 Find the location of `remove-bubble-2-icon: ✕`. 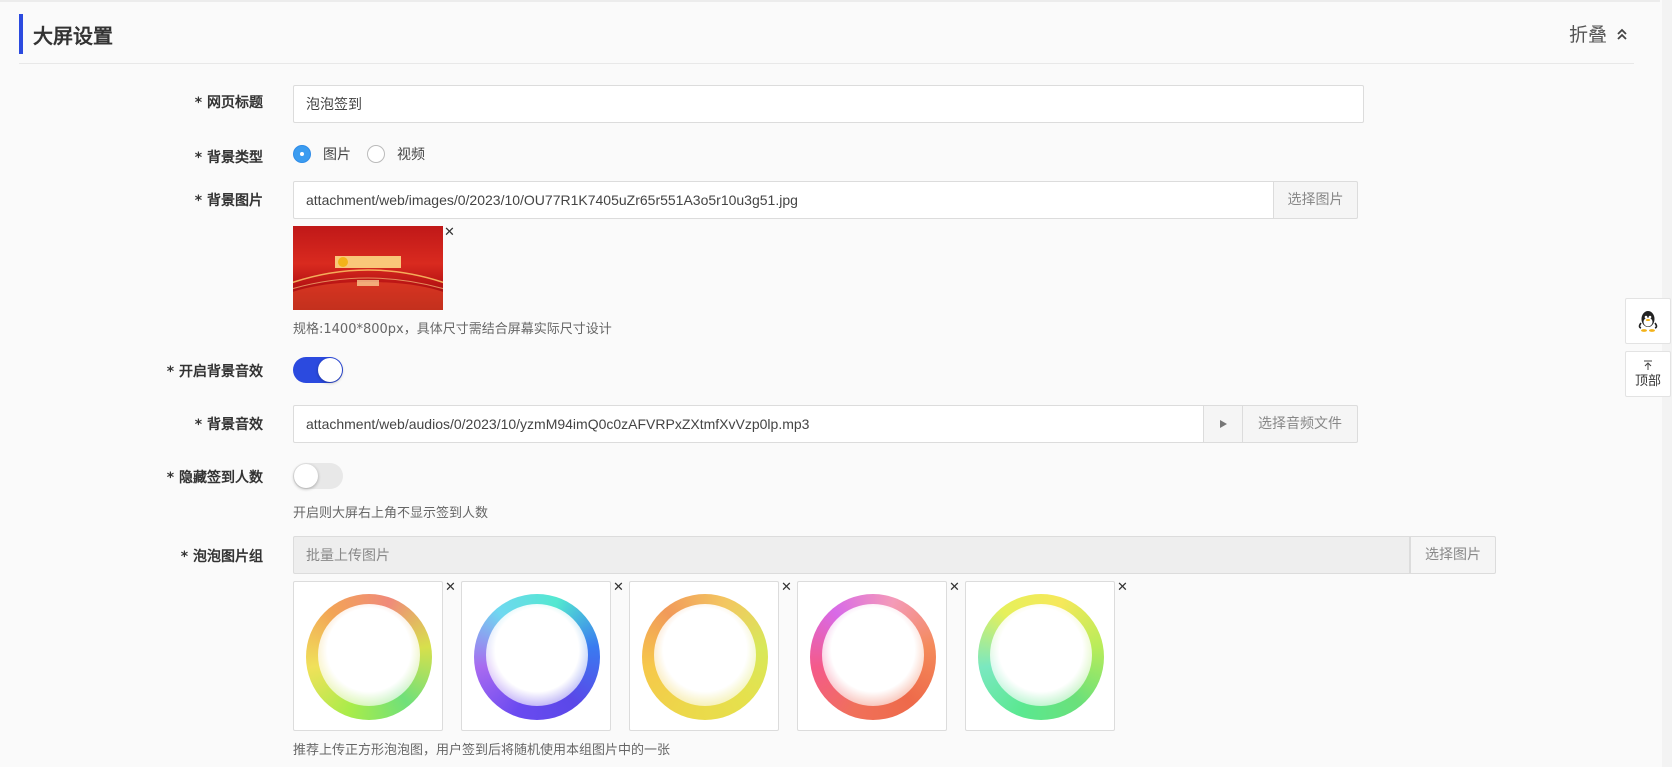

remove-bubble-2-icon: ✕ is located at coordinates (618, 587).